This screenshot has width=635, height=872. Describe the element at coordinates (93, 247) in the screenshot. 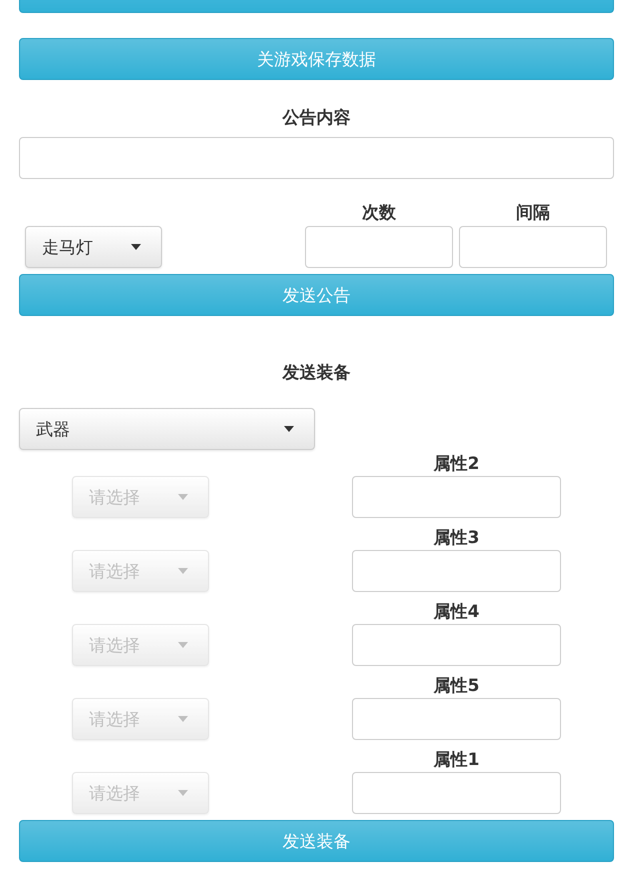

I see `notice-type-select: 走马灯` at that location.